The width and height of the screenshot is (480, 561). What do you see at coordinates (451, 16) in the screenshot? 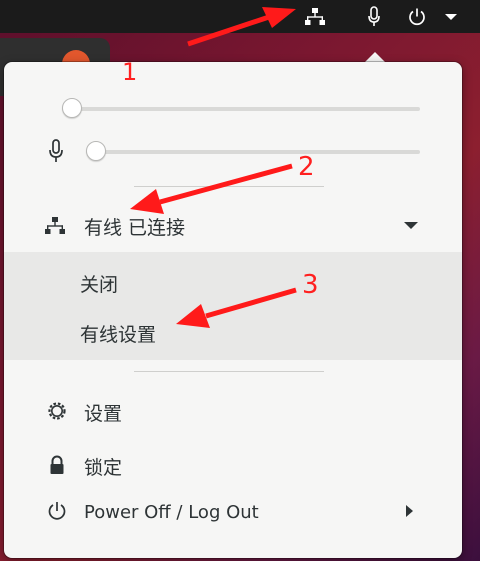
I see `menu-dropdown-icon` at bounding box center [451, 16].